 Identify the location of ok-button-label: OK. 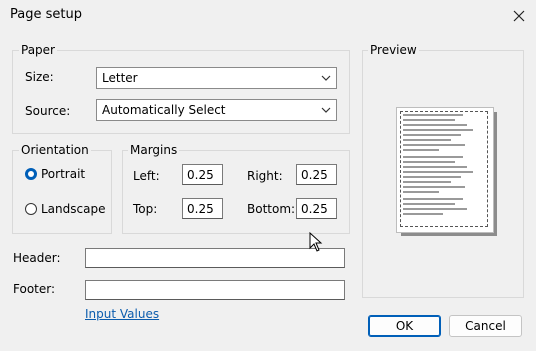
(404, 326).